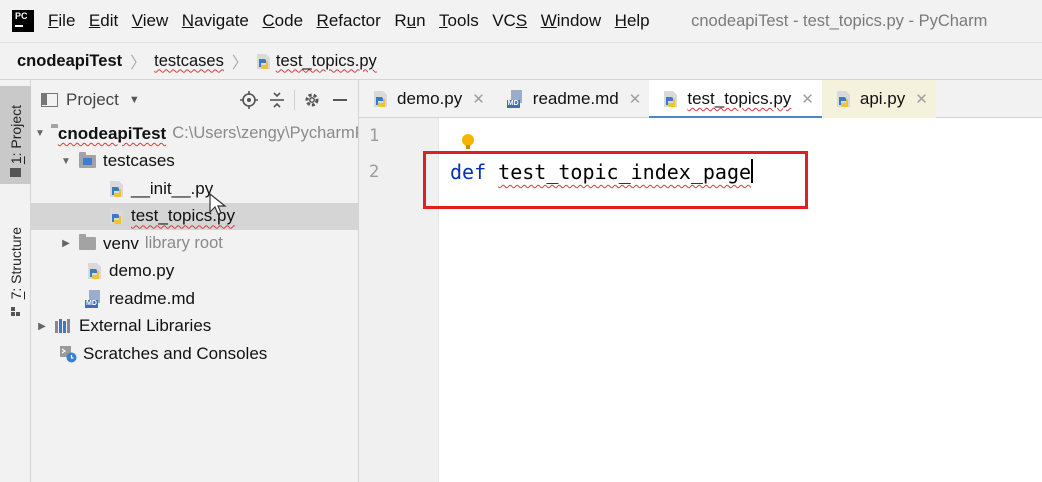  I want to click on breadcrumb-file: test_topics.py, so click(326, 61).